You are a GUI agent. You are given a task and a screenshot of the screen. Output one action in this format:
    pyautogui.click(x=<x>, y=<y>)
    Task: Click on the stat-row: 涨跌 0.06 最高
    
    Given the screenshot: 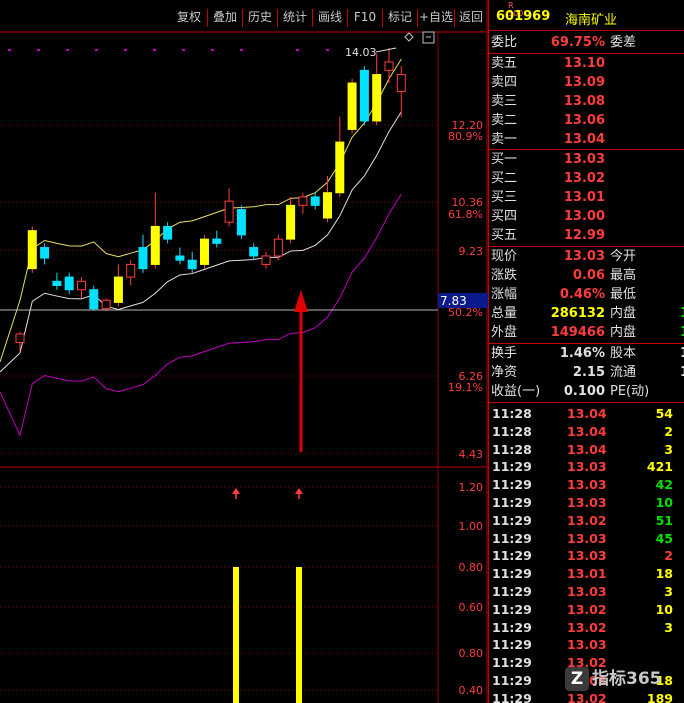 What is the action you would take?
    pyautogui.click(x=564, y=275)
    